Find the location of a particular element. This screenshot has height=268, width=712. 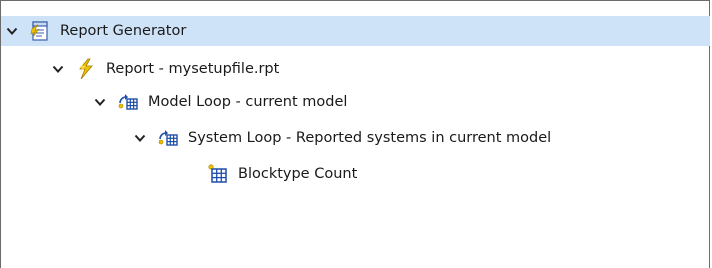

tree-node-label: Model Loop - current model is located at coordinates (248, 102).